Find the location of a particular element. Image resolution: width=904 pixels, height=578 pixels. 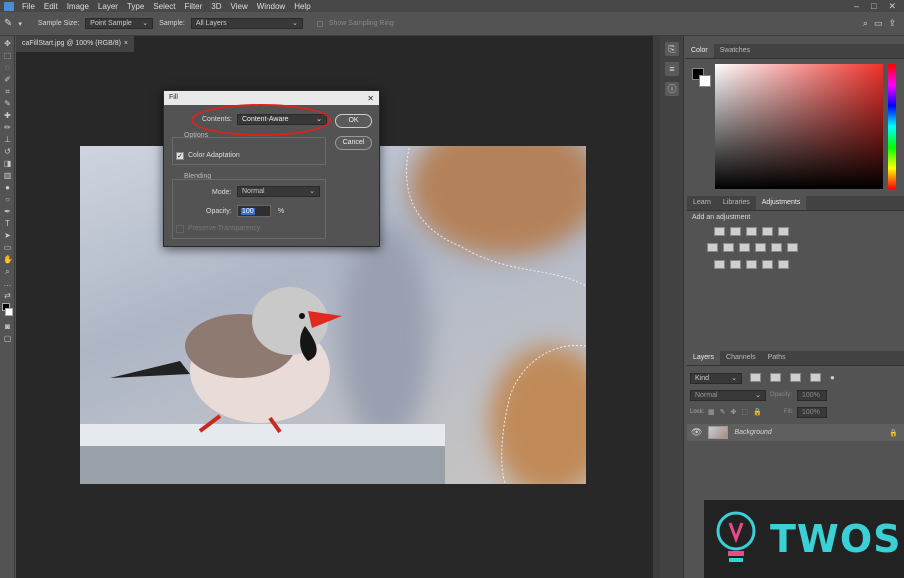

menu-help: Help is located at coordinates (302, 6).